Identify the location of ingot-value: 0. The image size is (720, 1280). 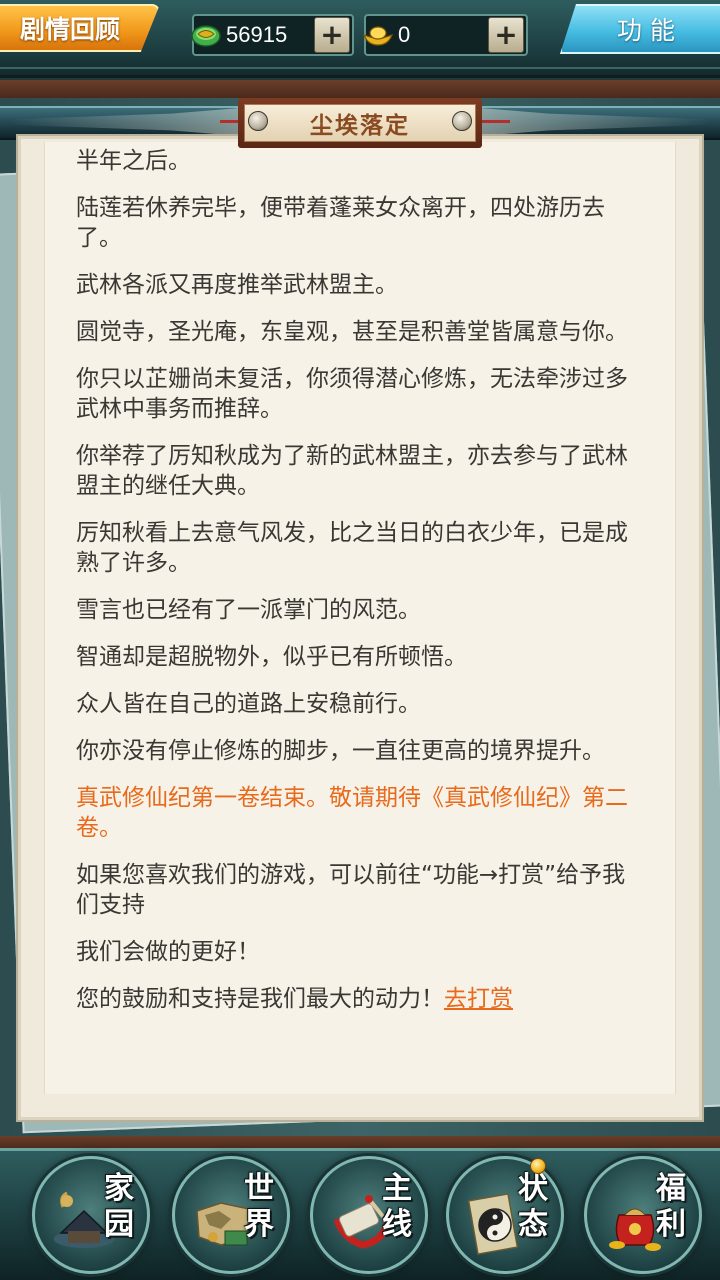
(404, 34).